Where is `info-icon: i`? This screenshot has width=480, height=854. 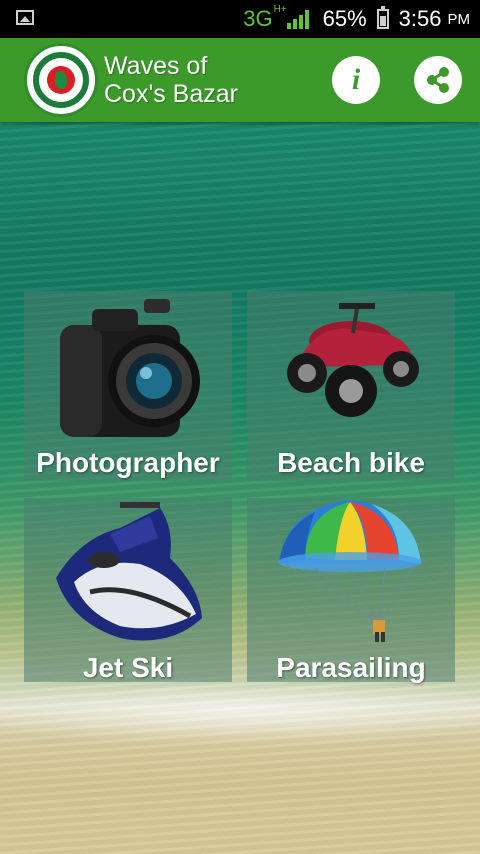
info-icon: i is located at coordinates (356, 79).